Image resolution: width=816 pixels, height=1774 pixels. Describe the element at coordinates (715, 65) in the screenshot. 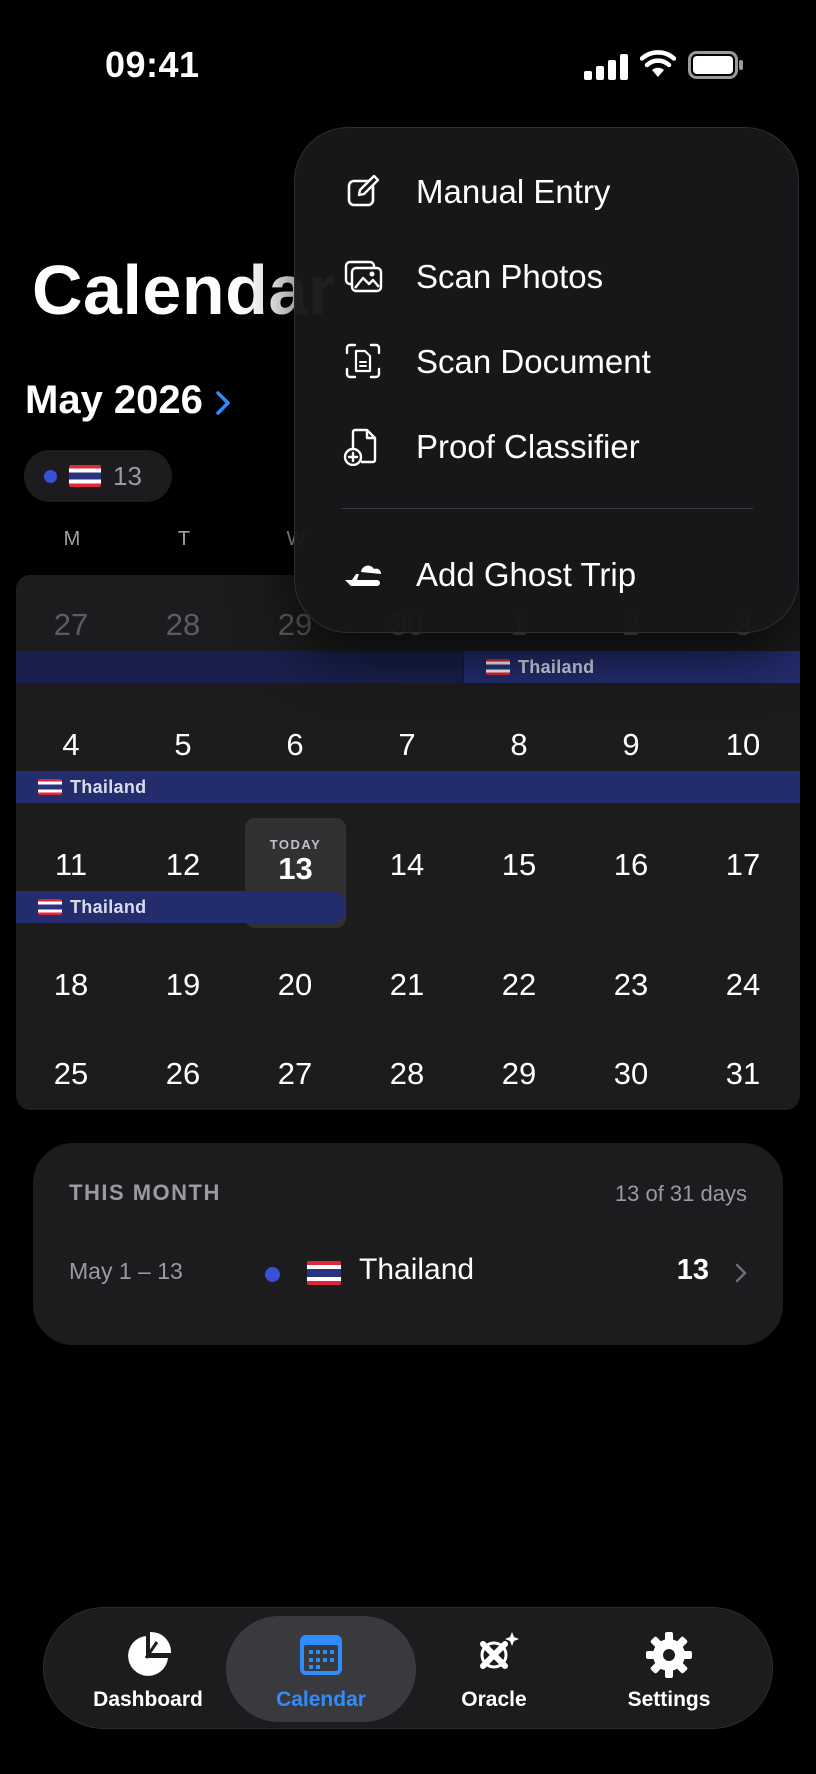

I see `battery-icon` at that location.